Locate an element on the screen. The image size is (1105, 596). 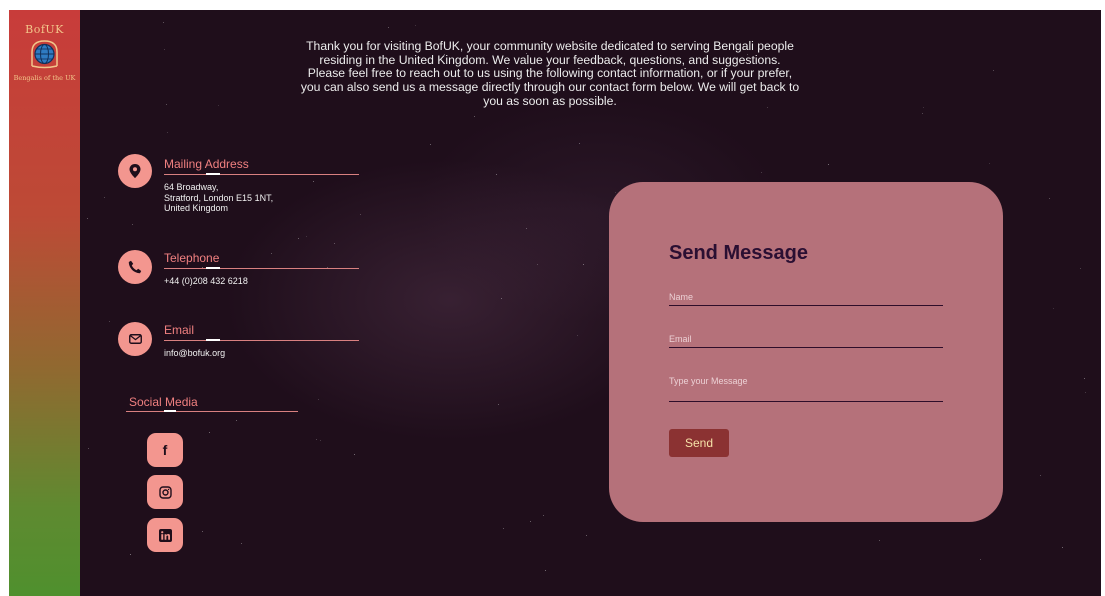
linkedin-icon is located at coordinates (165, 535).